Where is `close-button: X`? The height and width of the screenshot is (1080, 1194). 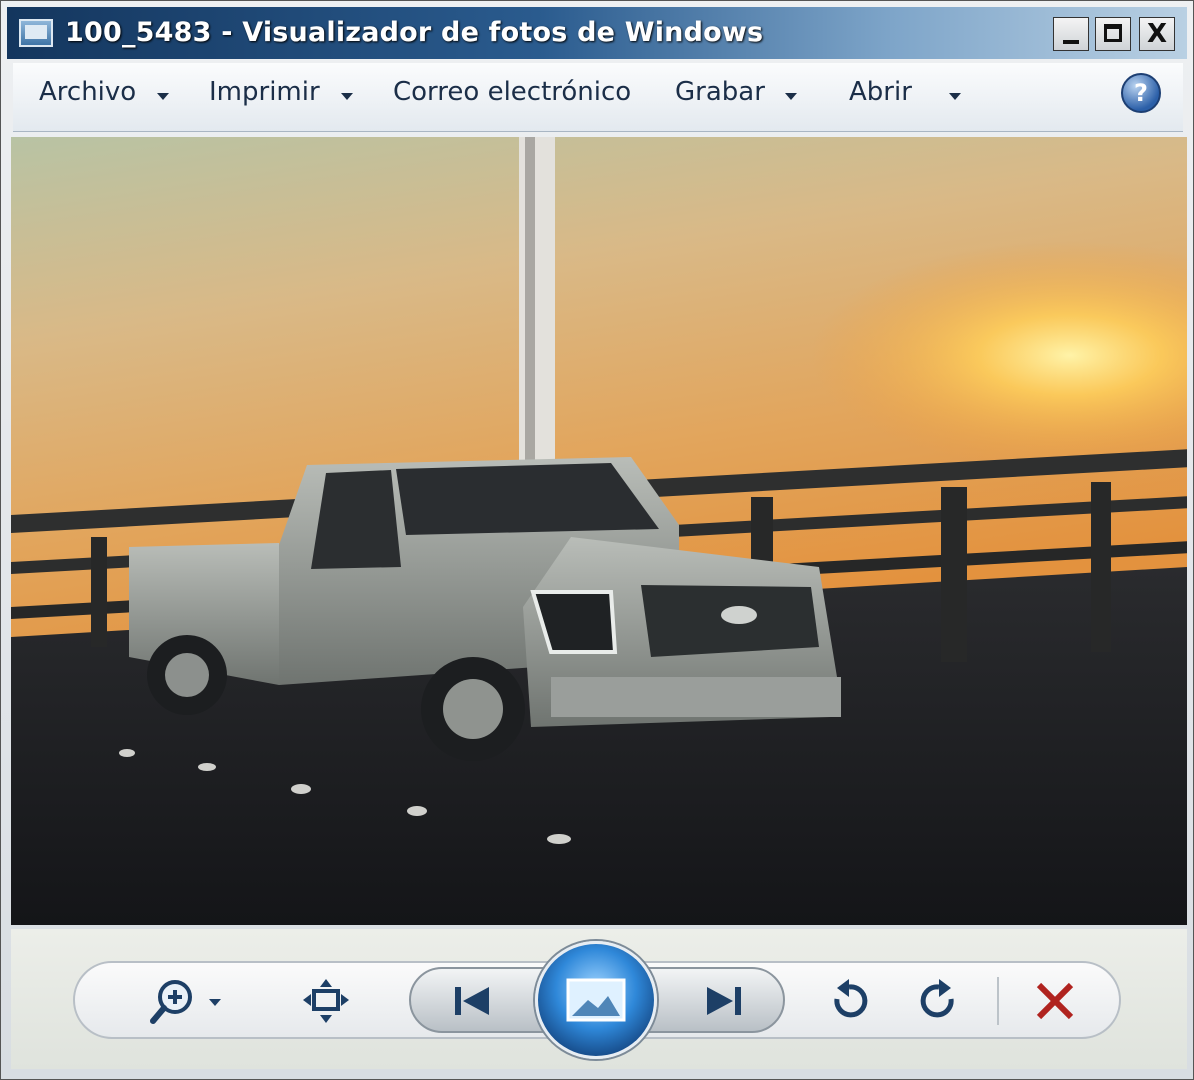
close-button: X is located at coordinates (1157, 34).